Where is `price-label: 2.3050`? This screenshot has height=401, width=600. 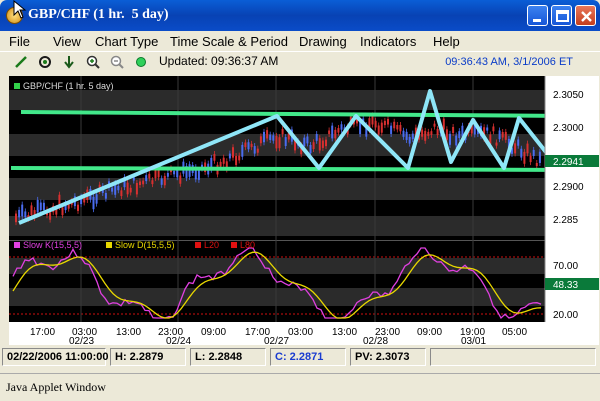
price-label: 2.3050 is located at coordinates (568, 95).